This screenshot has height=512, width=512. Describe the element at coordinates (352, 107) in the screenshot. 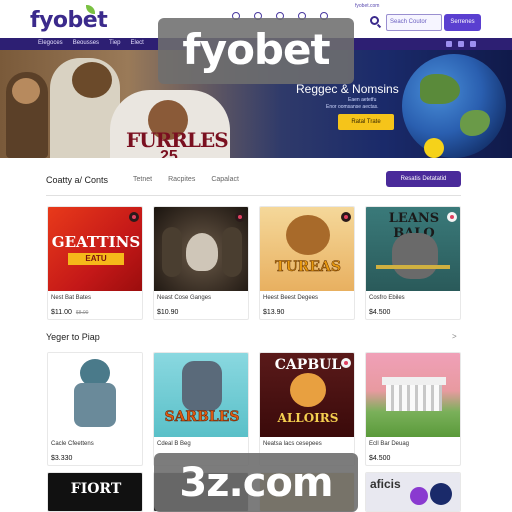

I see `hero-subtitle-2: Enor oomsanse aectas.` at that location.